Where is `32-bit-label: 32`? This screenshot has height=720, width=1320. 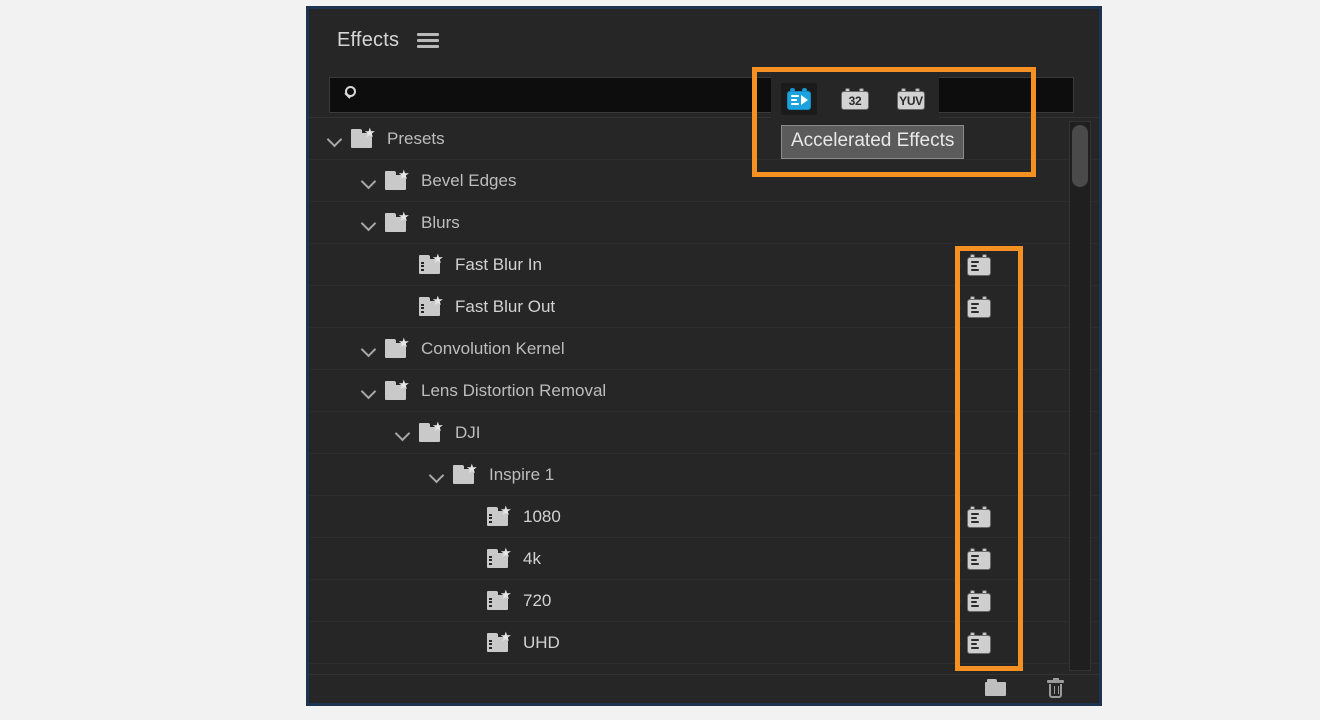 32-bit-label: 32 is located at coordinates (855, 100).